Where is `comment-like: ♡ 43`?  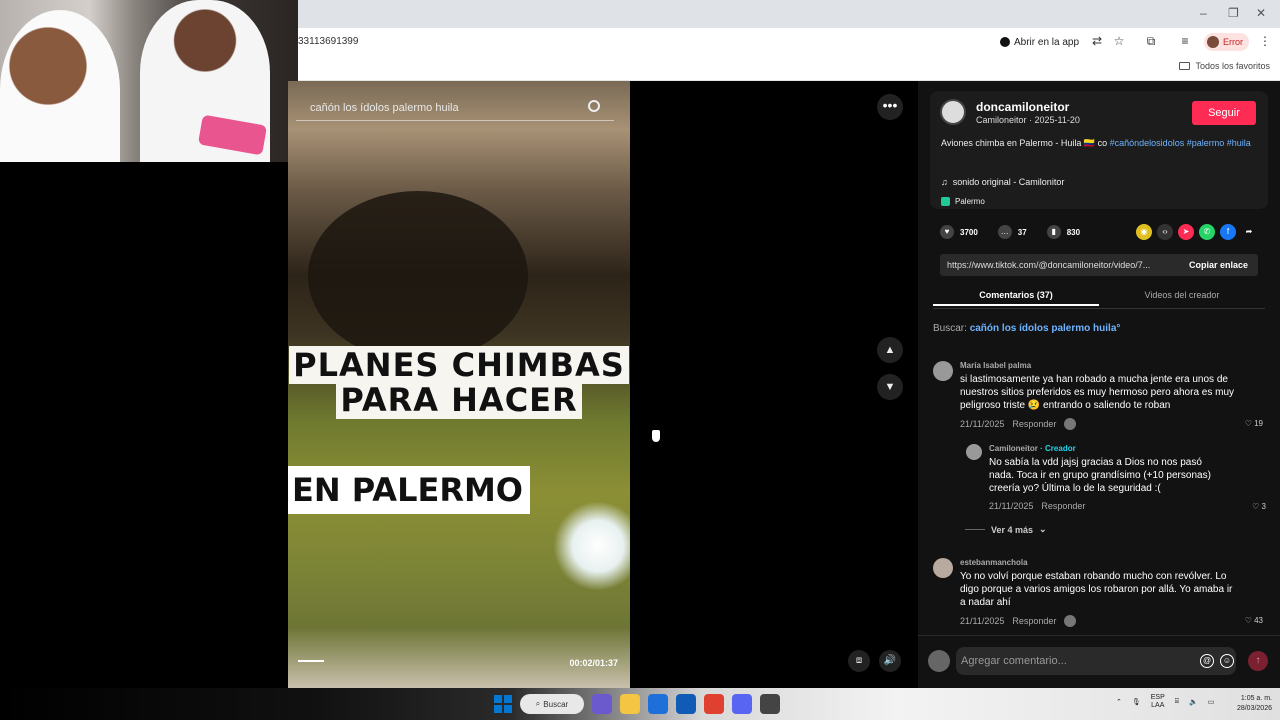
comment-like: ♡ 43 is located at coordinates (1254, 620).